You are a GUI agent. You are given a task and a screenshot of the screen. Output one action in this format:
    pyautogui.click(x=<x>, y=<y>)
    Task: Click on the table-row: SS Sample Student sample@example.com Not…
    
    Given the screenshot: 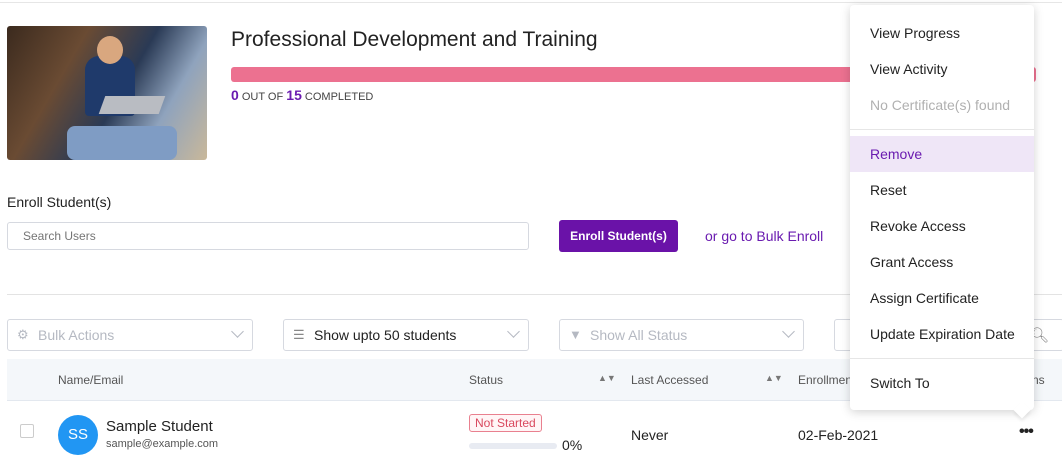 What is the action you would take?
    pyautogui.click(x=534, y=431)
    